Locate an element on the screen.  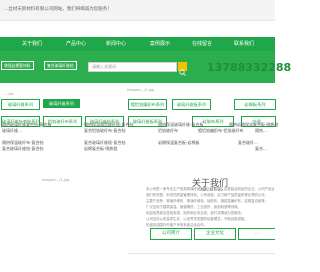
product-caption: 复合玻璃纤维毡-复合毡 is located at coordinates (22, 149).